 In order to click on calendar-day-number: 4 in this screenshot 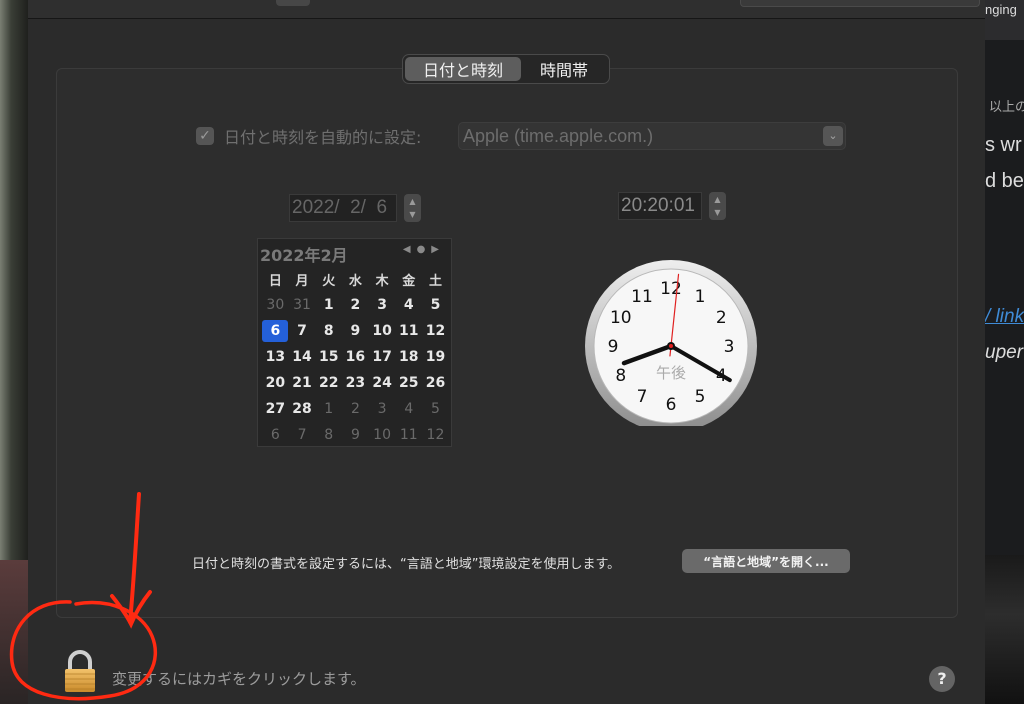, I will do `click(408, 305)`.